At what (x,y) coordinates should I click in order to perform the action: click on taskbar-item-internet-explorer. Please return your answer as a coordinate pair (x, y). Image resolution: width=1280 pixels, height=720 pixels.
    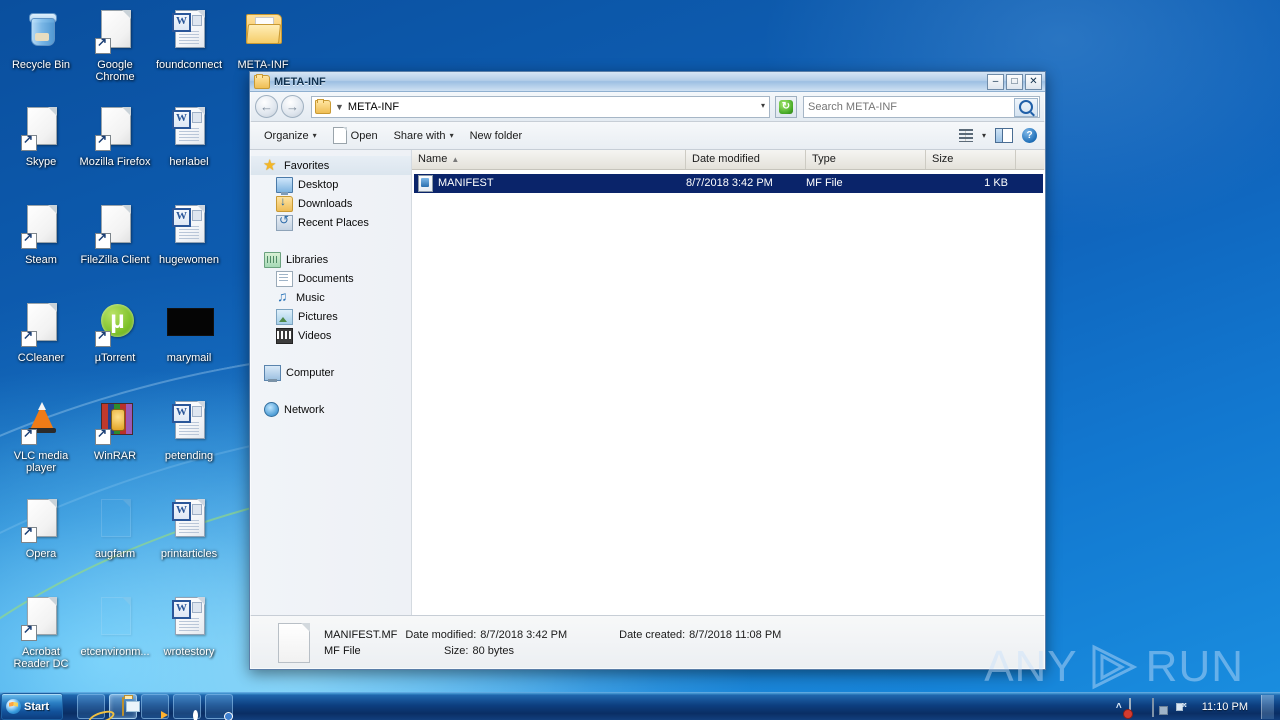
    Looking at the image, I should click on (91, 706).